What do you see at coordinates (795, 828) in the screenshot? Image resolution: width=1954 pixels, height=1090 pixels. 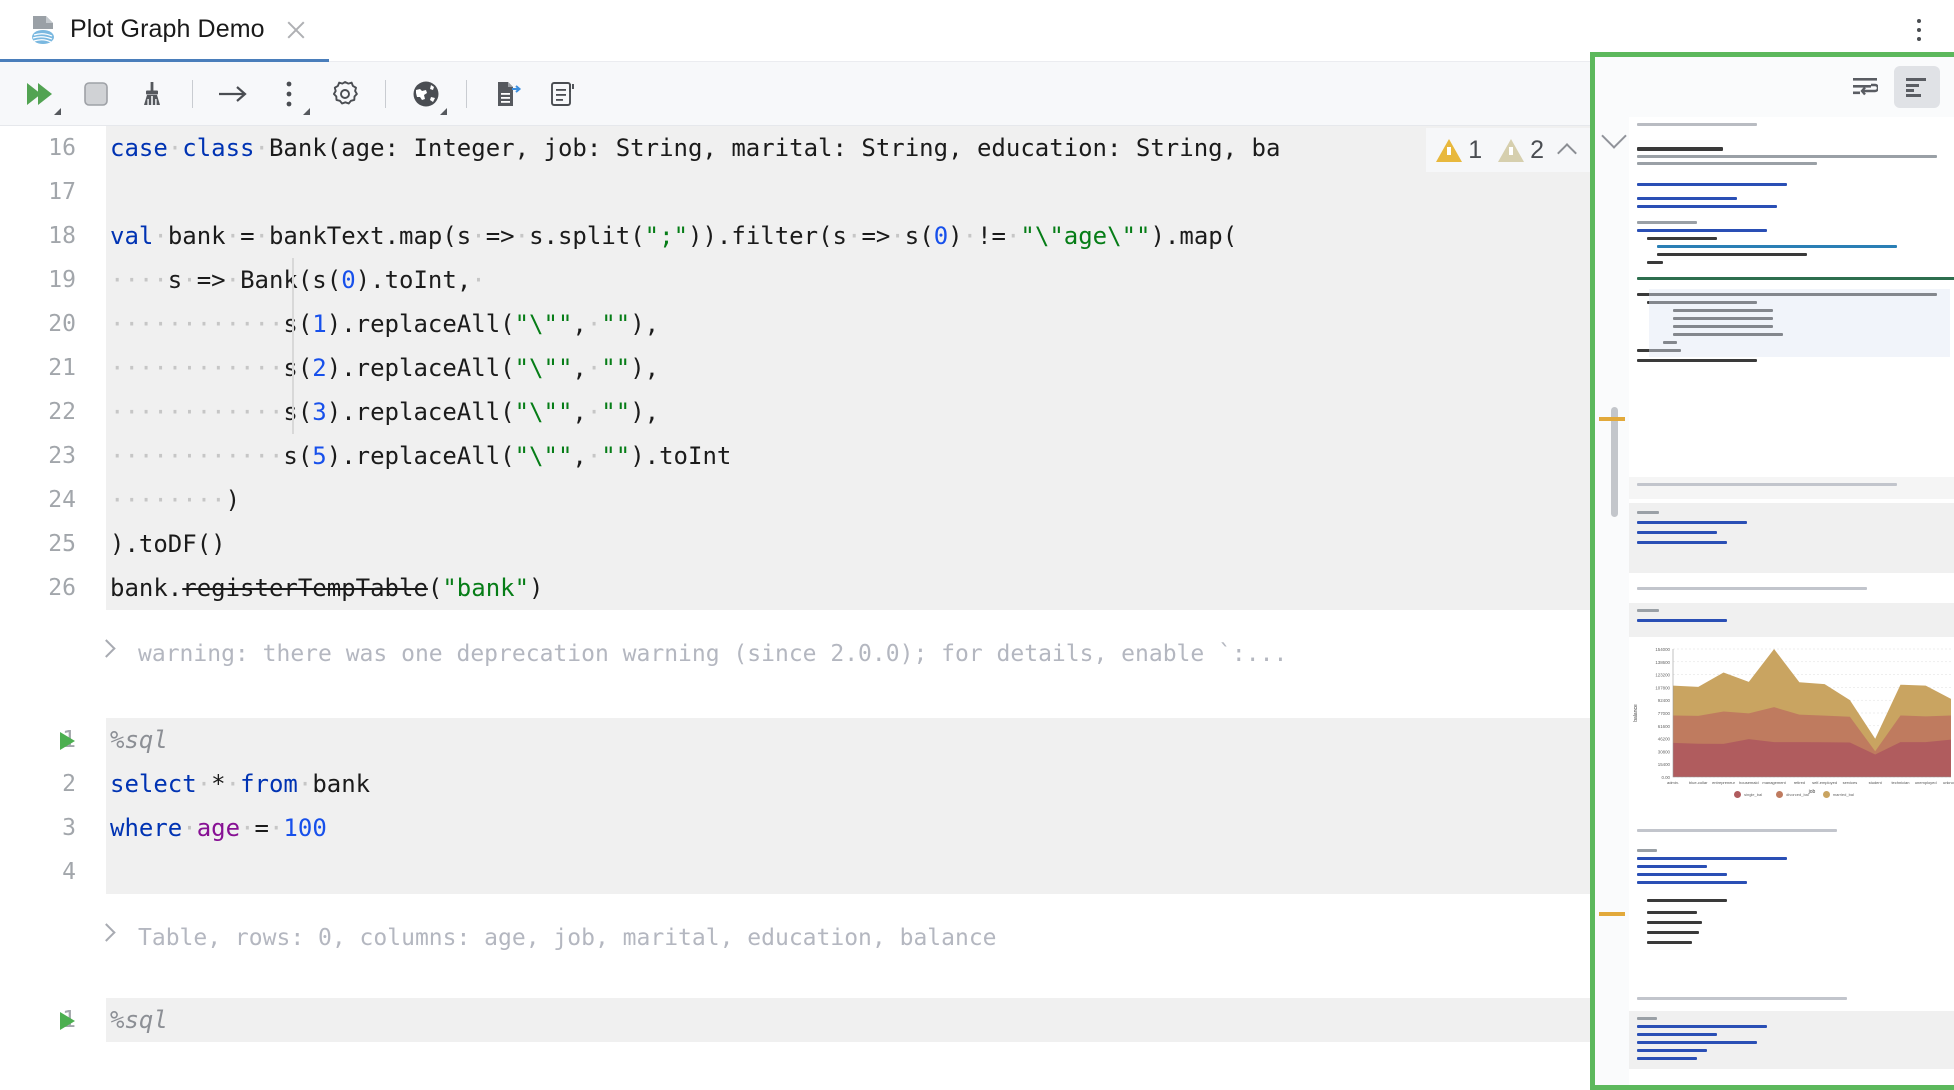 I see `code-line: 3 where·age·=·100` at bounding box center [795, 828].